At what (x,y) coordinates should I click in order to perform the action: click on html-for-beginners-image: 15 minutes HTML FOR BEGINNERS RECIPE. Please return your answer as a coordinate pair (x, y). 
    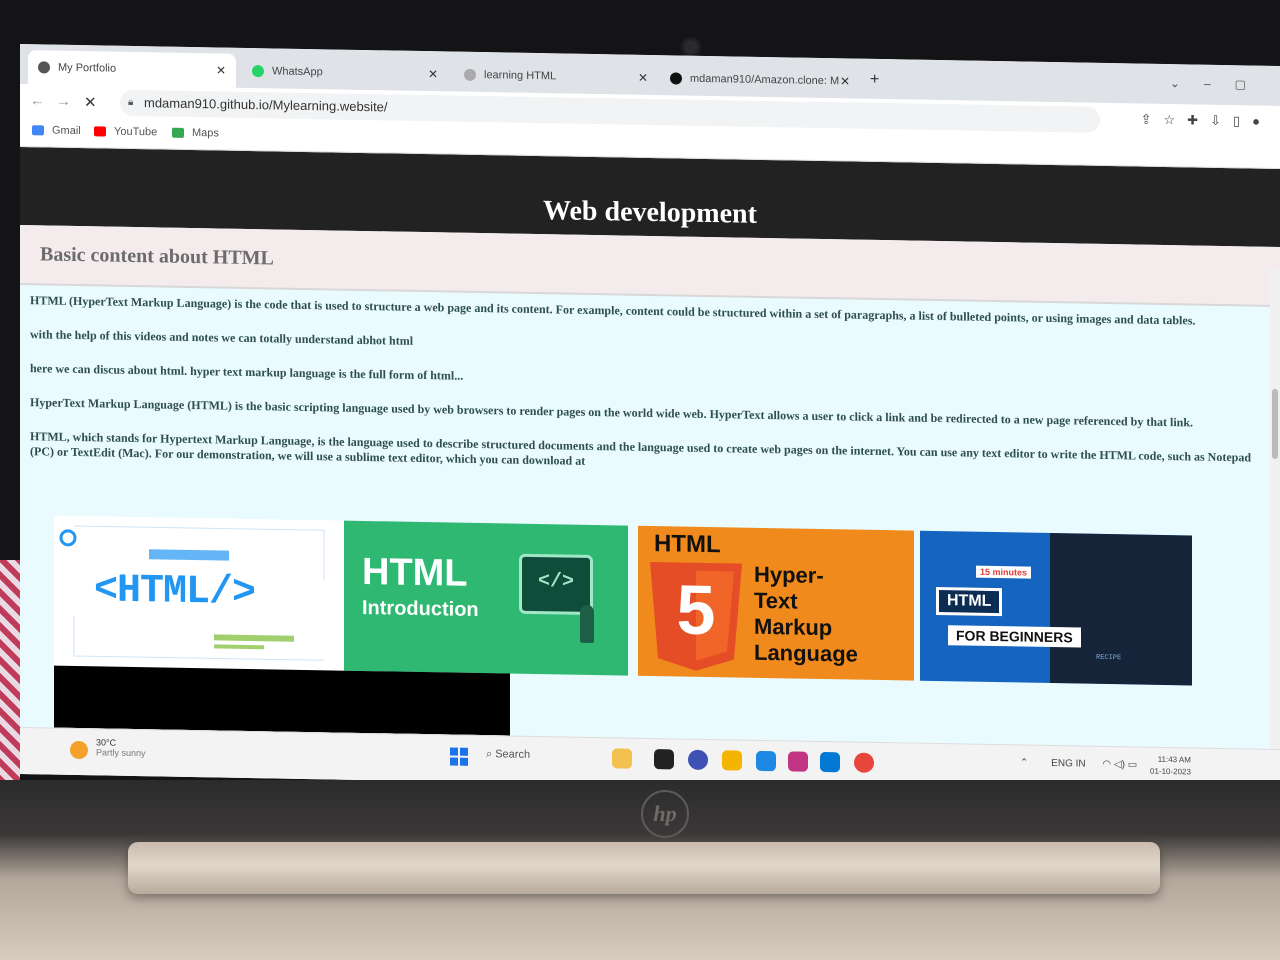
    Looking at the image, I should click on (1056, 608).